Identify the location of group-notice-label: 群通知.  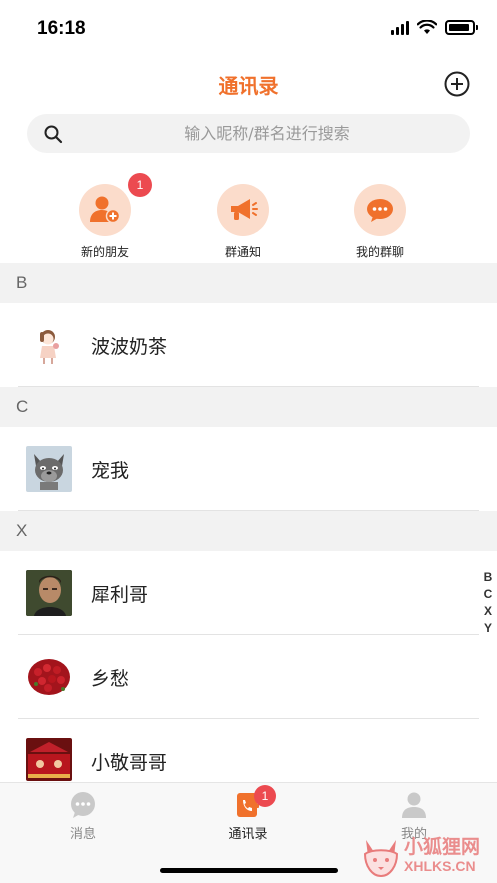
(242, 252).